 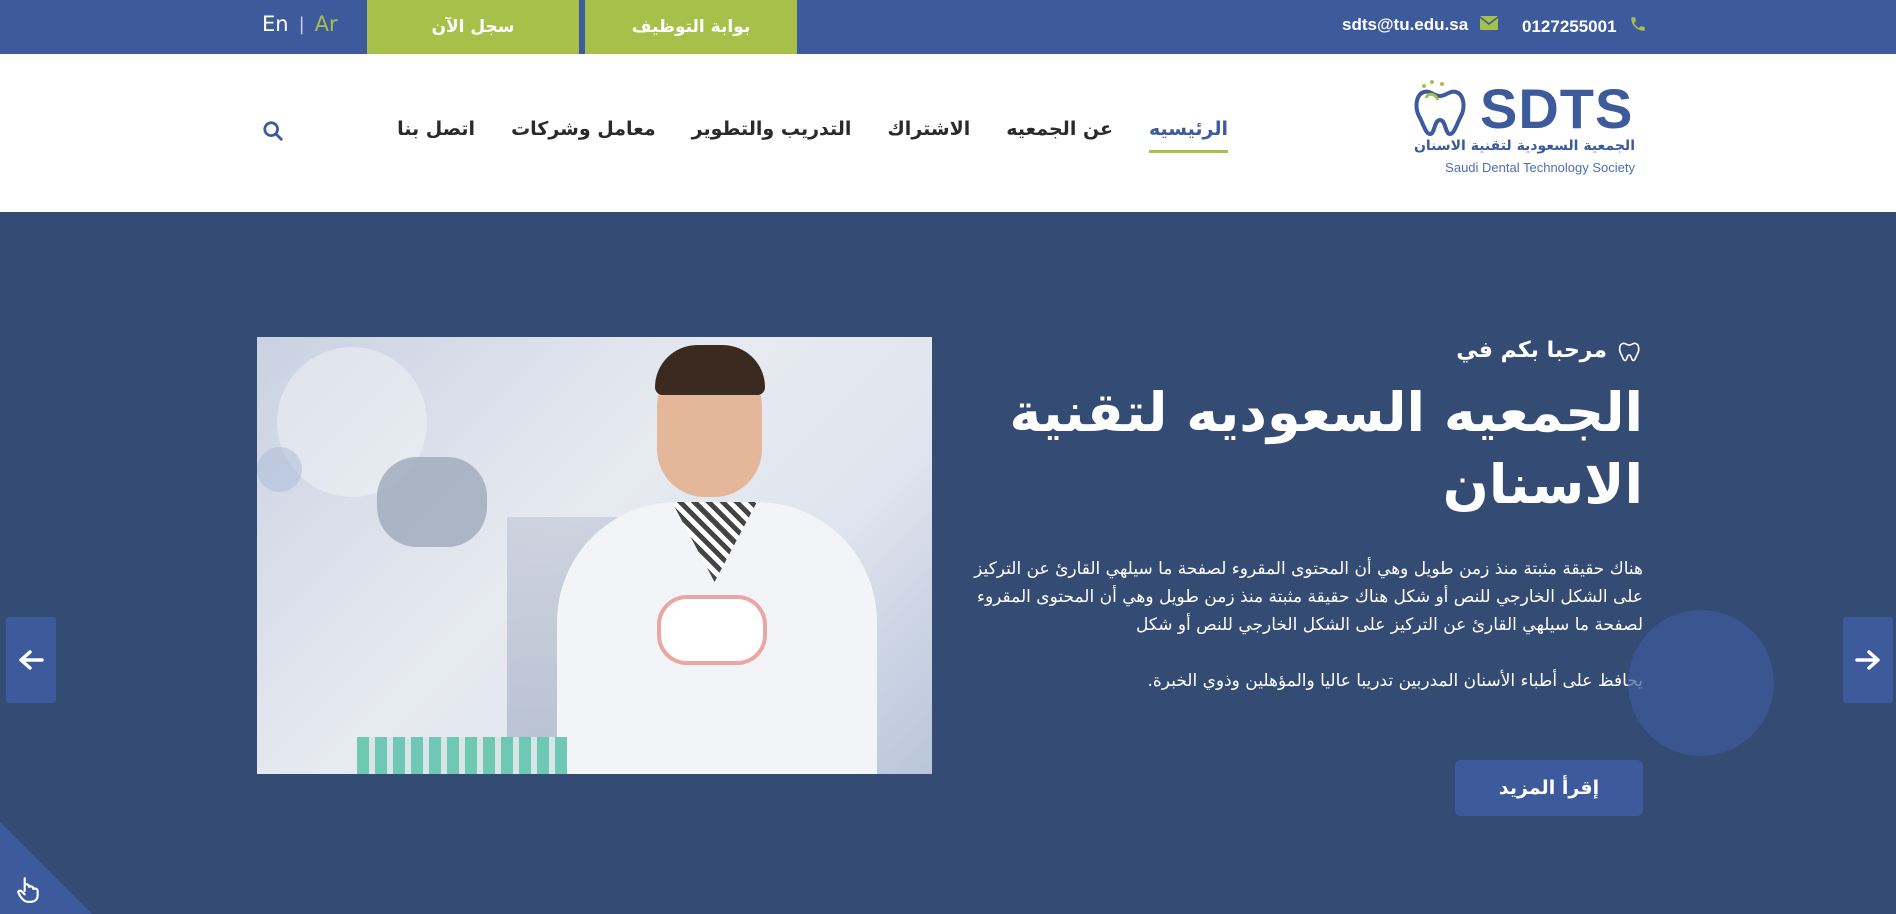 What do you see at coordinates (1629, 352) in the screenshot?
I see `tooth-icon` at bounding box center [1629, 352].